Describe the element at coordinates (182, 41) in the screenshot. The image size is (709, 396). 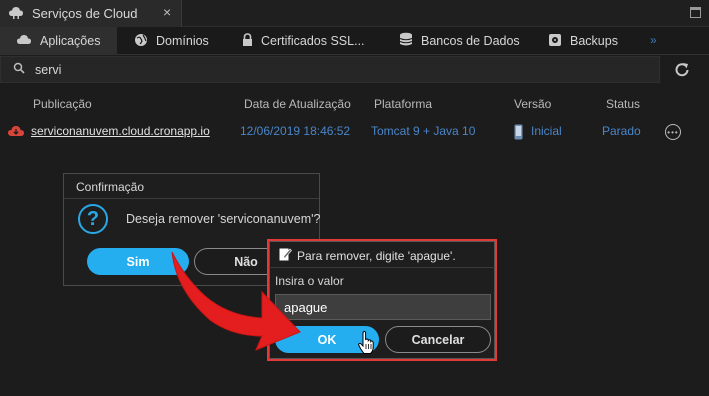
I see `tab-label: Domínios` at that location.